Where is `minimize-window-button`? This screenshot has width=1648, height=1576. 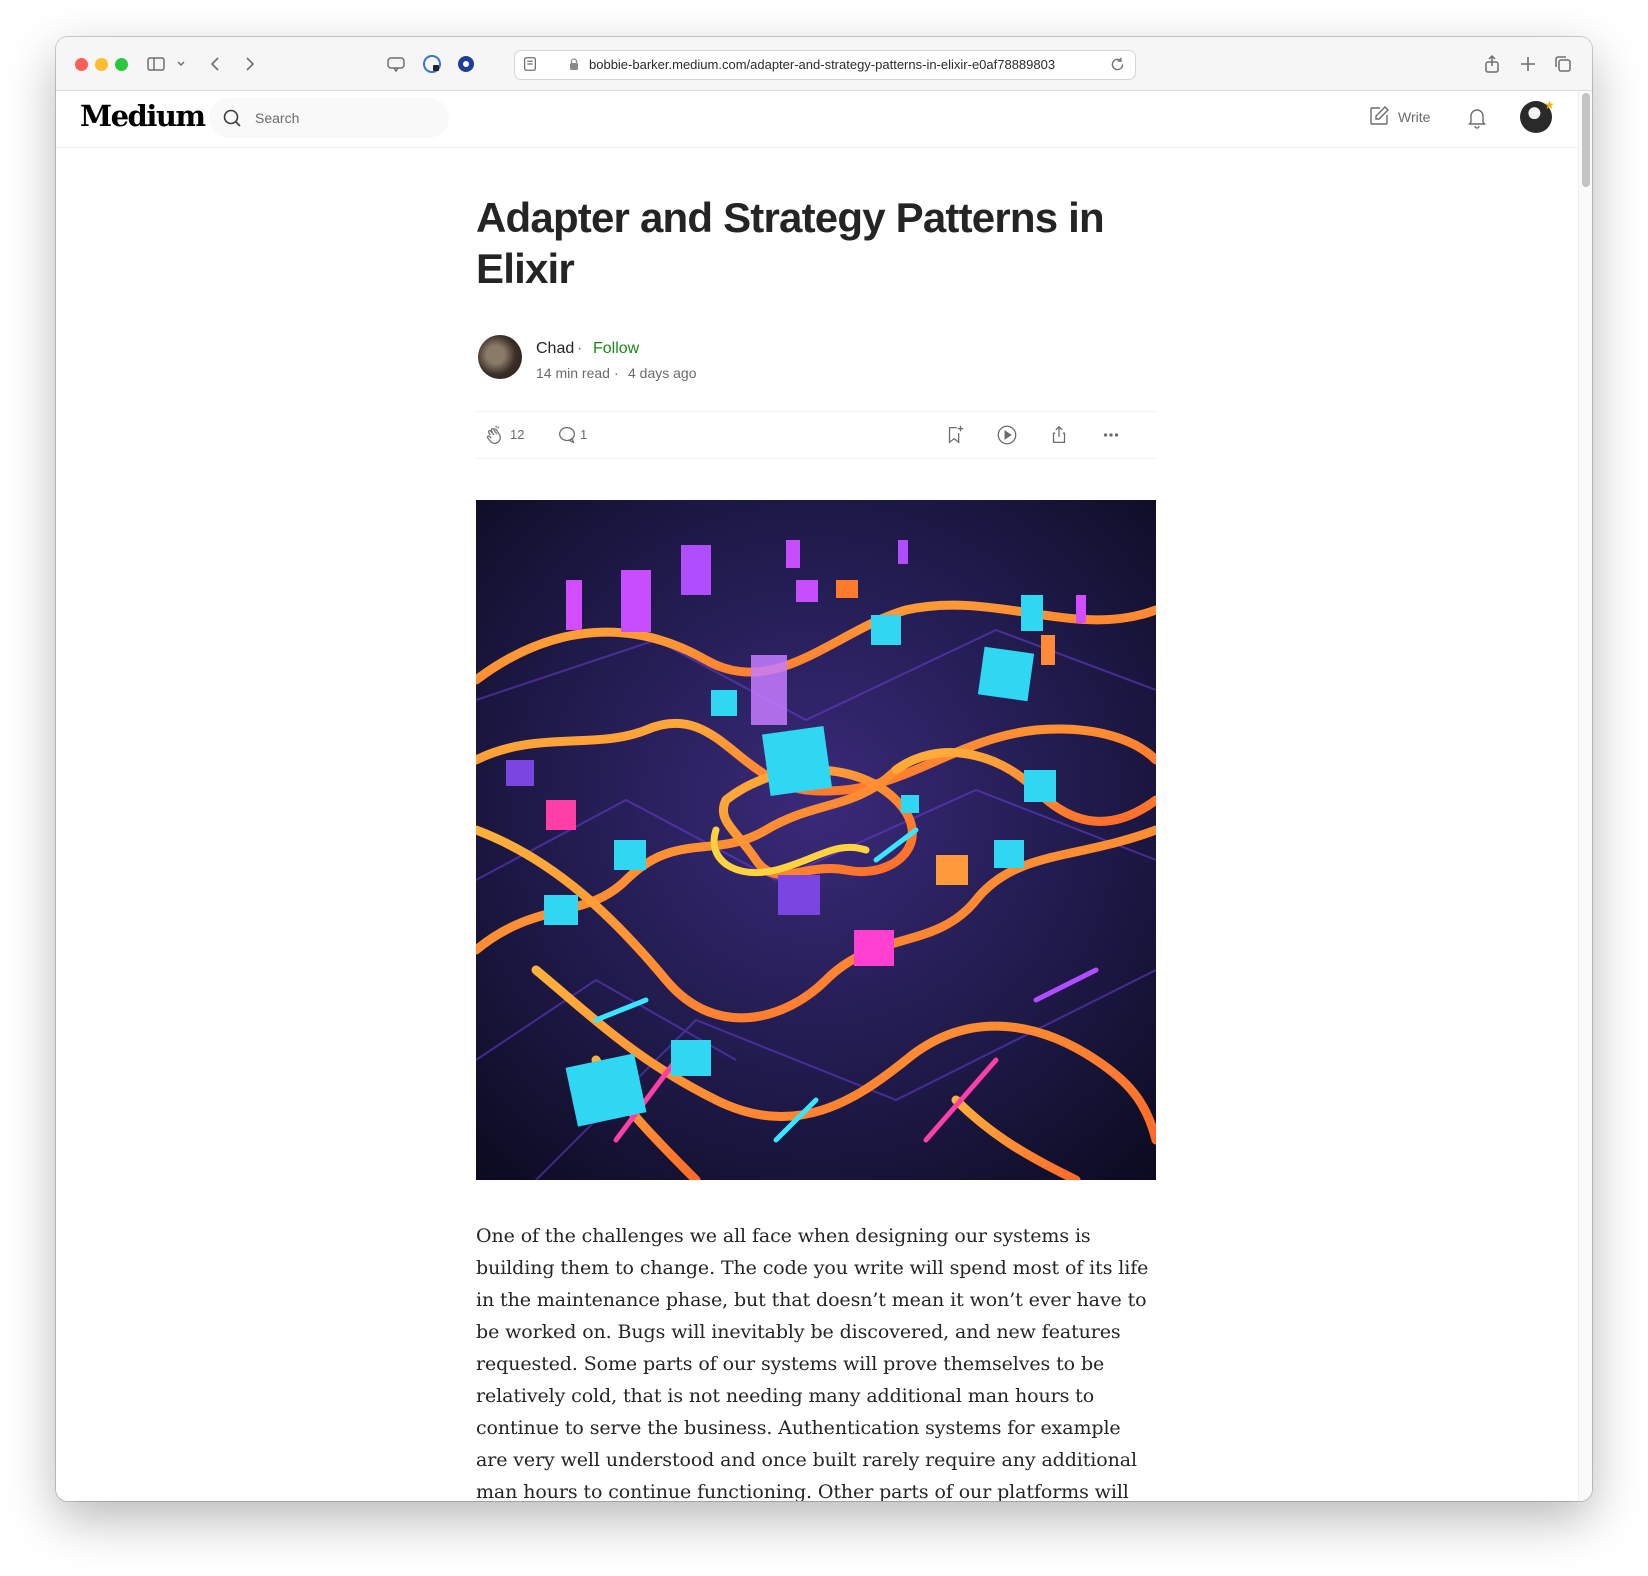
minimize-window-button is located at coordinates (101, 64).